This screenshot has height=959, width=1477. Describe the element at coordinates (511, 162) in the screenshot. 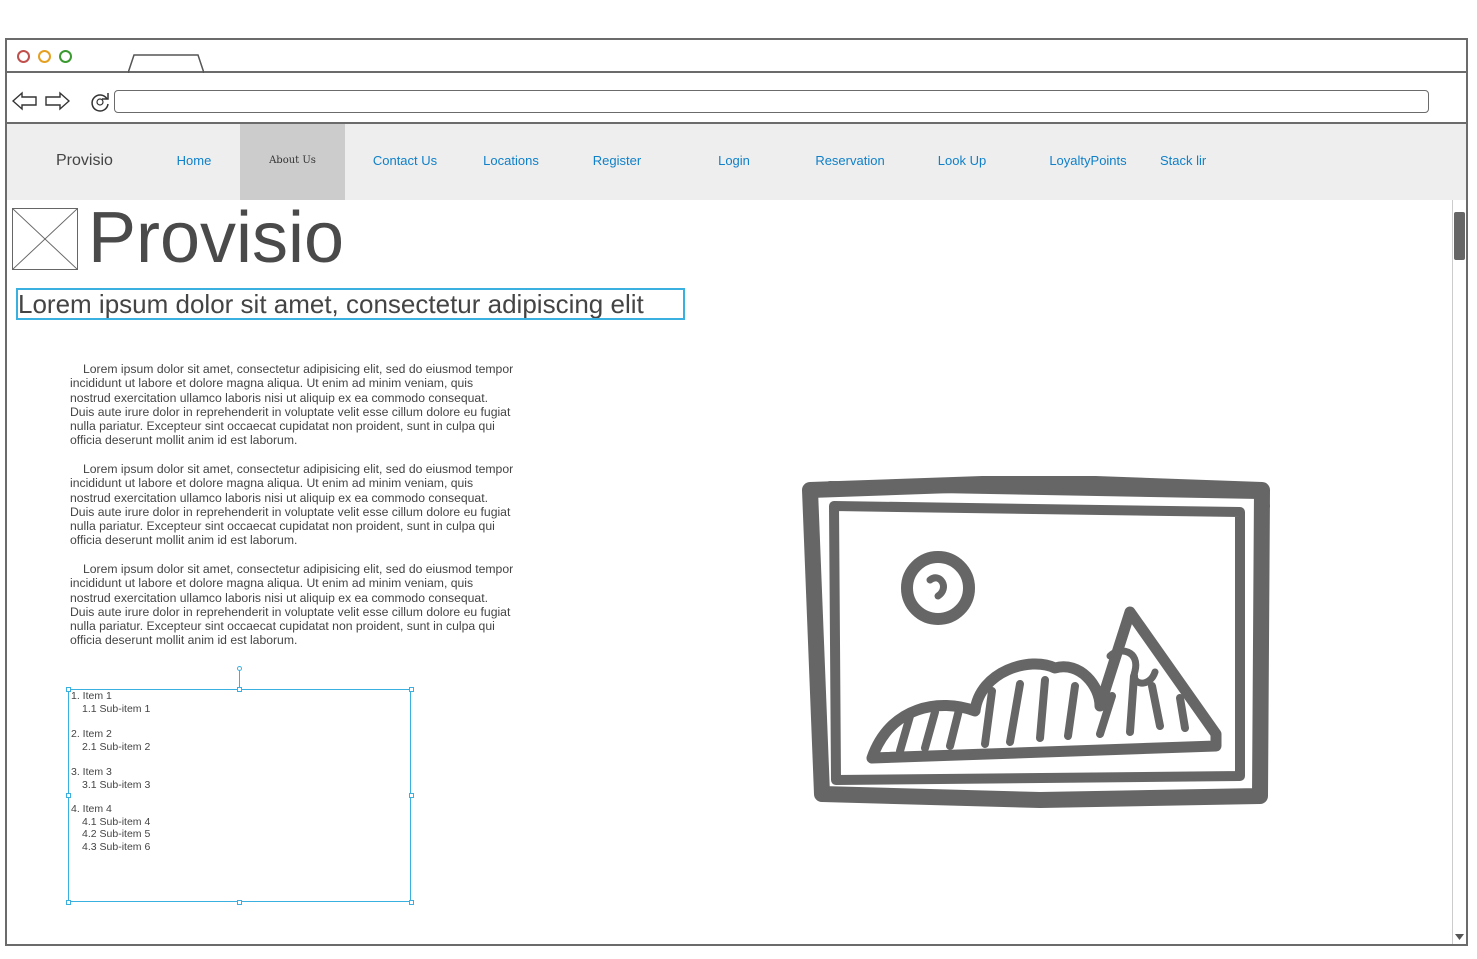

I see `nav-item-locations: Locations` at that location.